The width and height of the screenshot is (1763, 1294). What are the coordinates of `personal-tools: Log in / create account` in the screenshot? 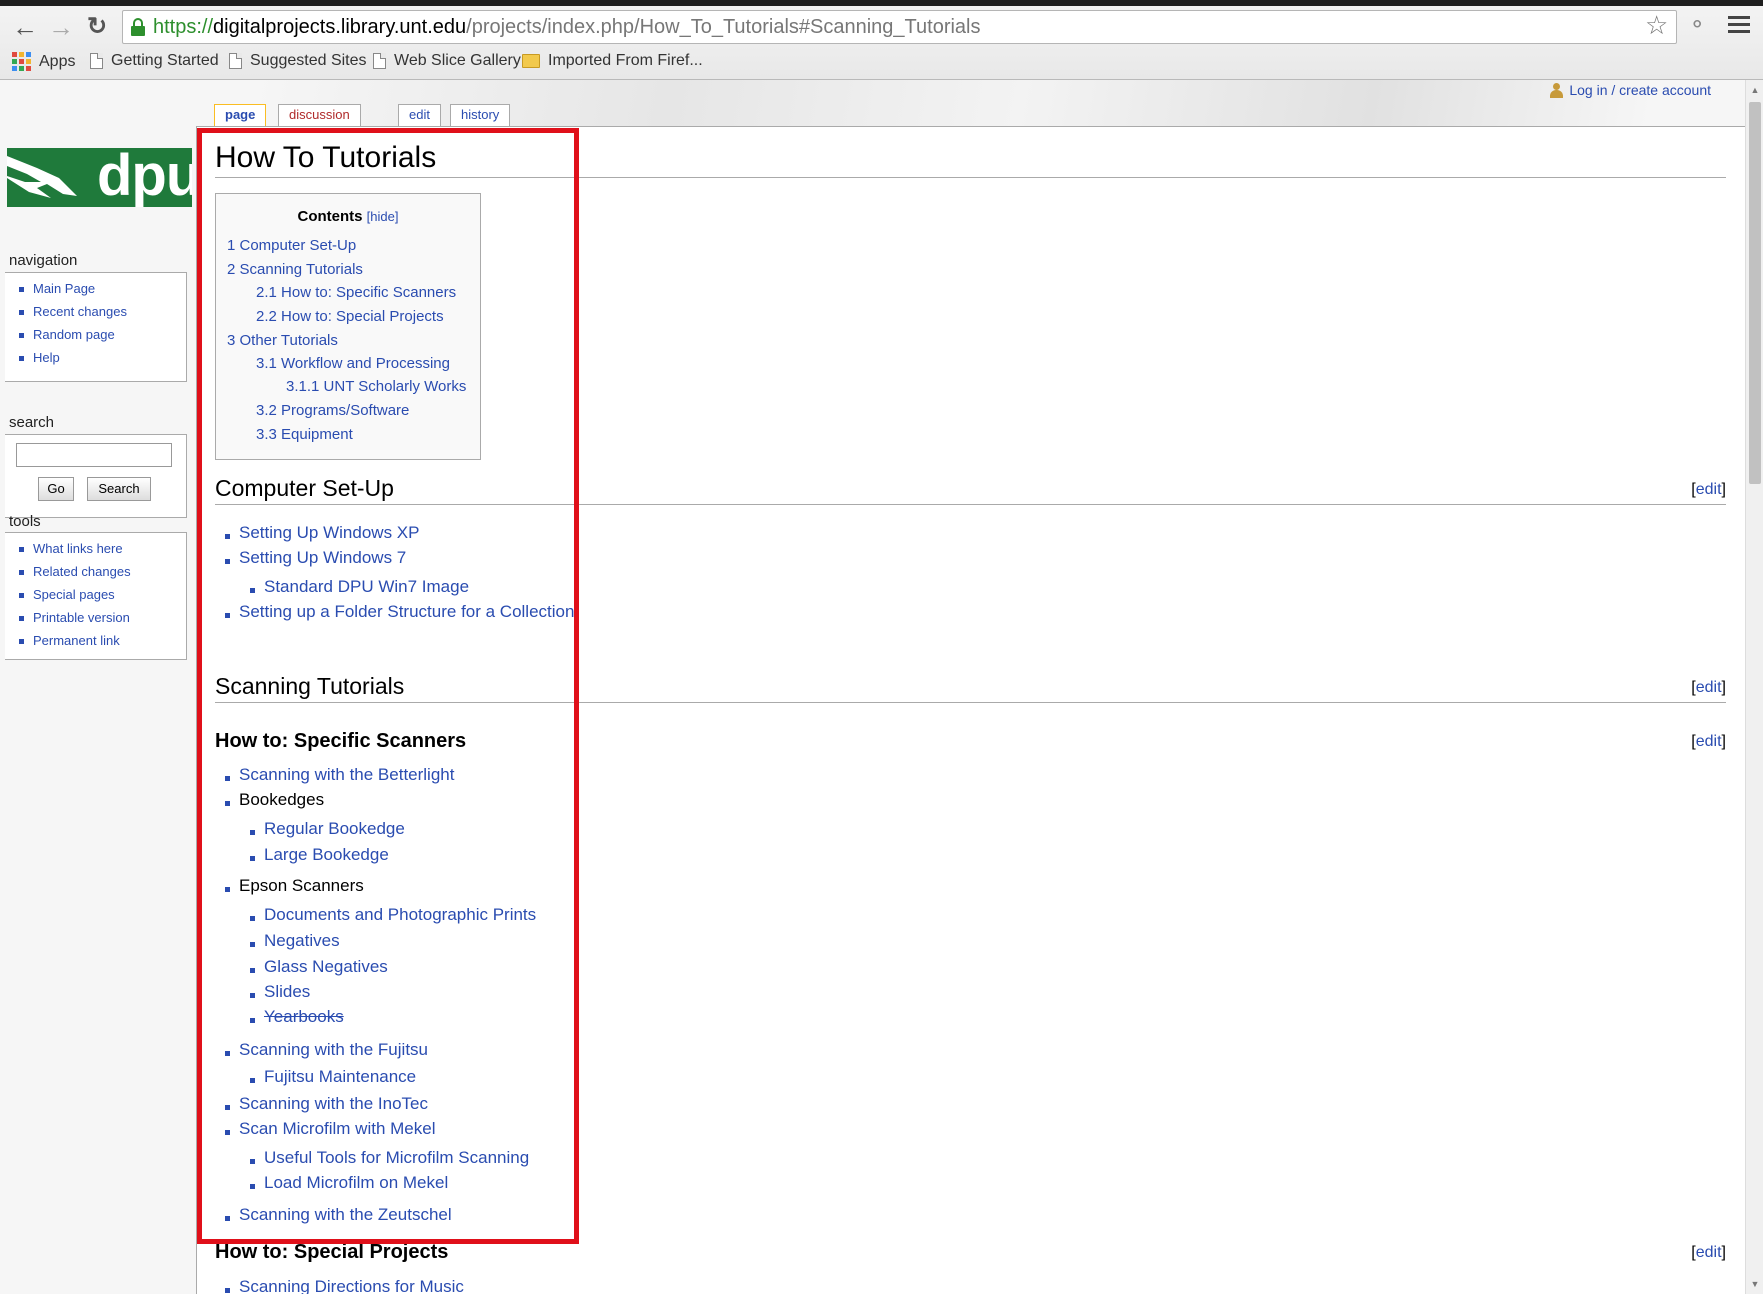 It's located at (1630, 90).